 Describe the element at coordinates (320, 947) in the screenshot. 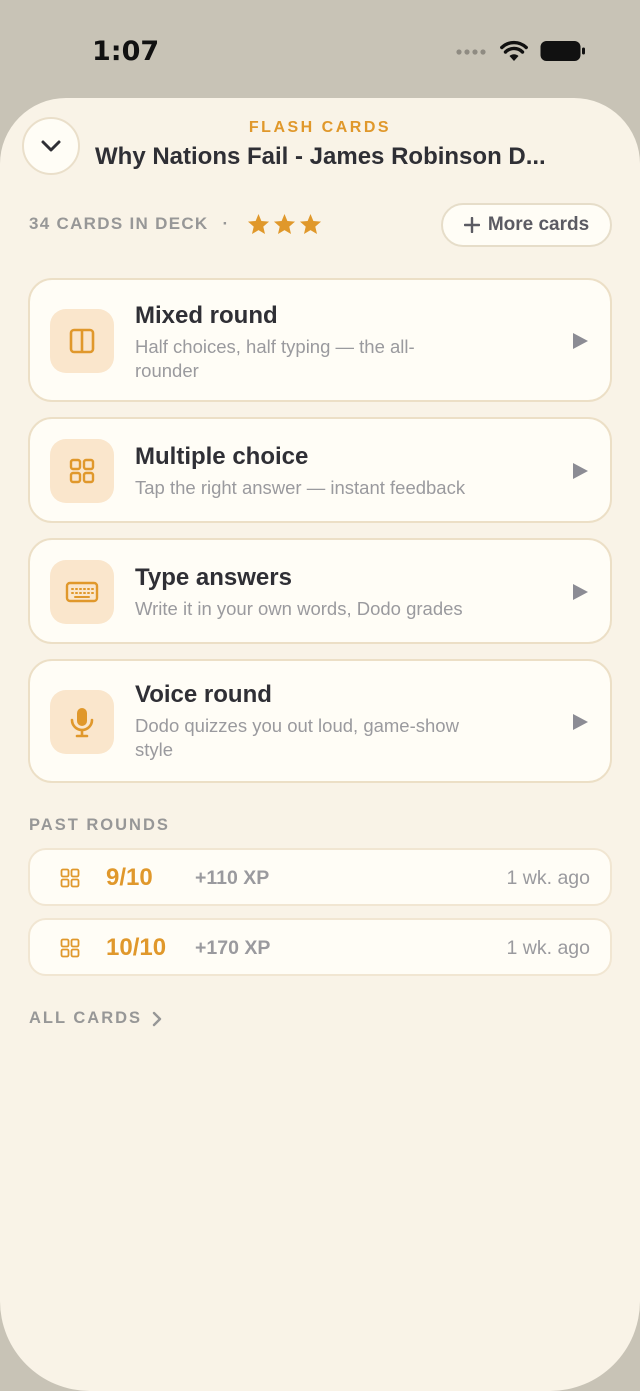

I see `past-round-row: 10/10 +170 XP 1 wk. ago` at that location.